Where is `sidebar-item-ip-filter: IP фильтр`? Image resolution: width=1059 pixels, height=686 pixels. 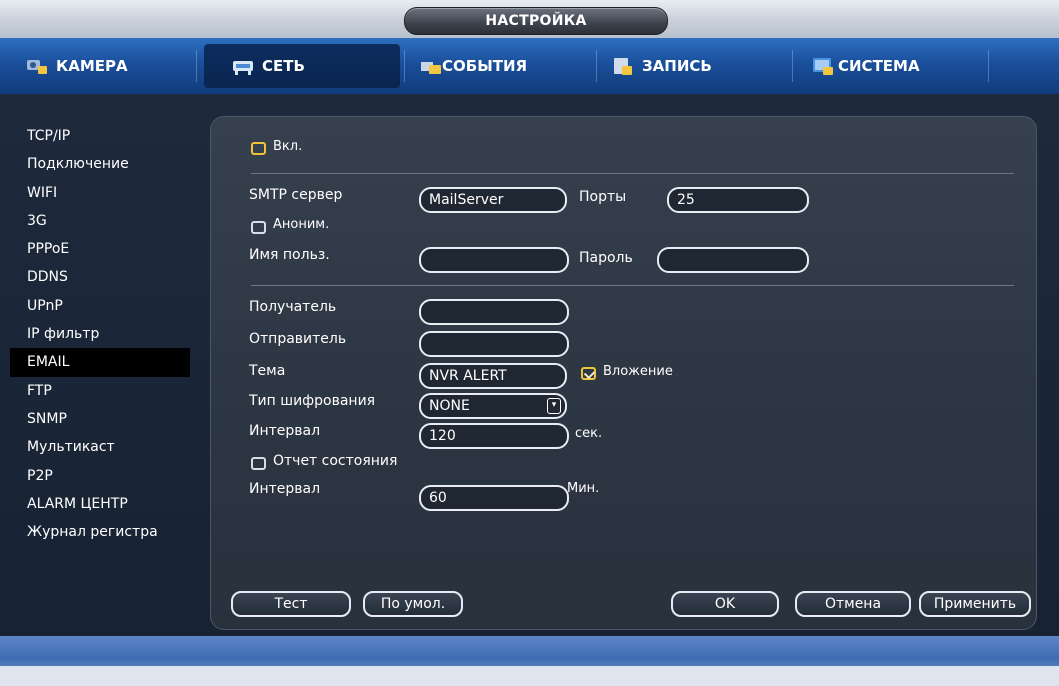
sidebar-item-ip-filter: IP фильтр is located at coordinates (100, 334).